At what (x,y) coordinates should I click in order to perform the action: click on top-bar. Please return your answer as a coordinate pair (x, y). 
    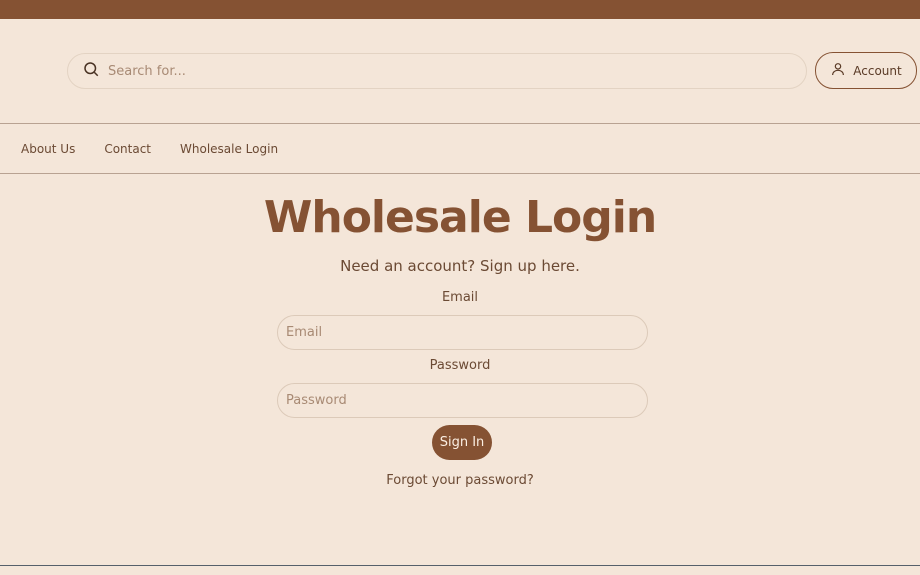
    Looking at the image, I should click on (460, 9).